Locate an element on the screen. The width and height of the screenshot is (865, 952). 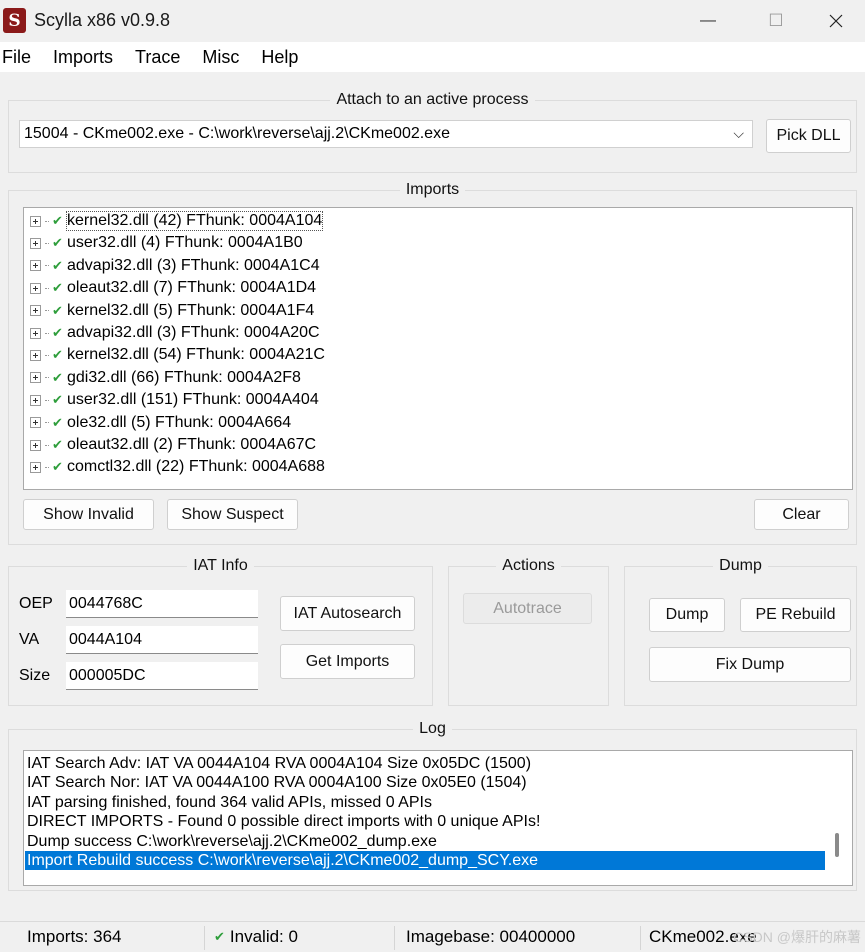
pick-dll-button: Pick DLL is located at coordinates (808, 136).